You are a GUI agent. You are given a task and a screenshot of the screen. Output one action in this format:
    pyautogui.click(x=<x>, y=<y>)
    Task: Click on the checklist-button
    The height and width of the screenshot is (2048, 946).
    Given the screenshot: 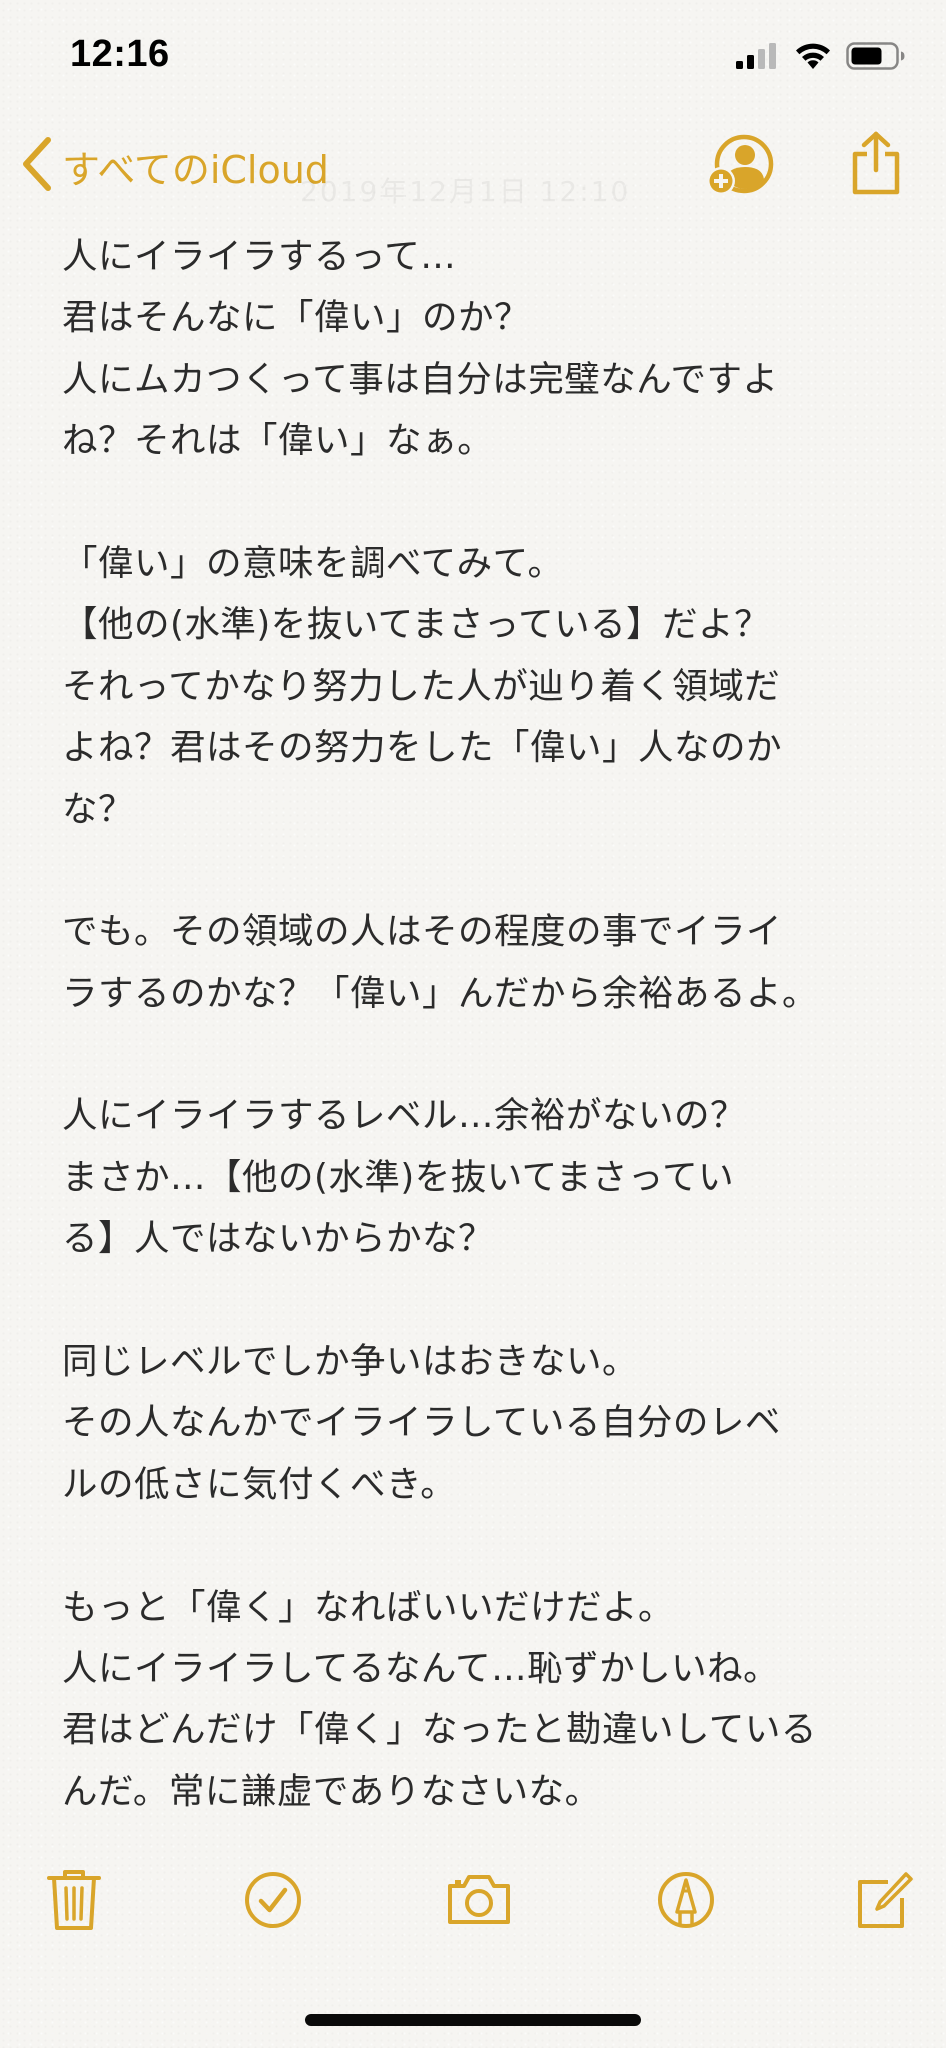 What is the action you would take?
    pyautogui.click(x=273, y=1902)
    